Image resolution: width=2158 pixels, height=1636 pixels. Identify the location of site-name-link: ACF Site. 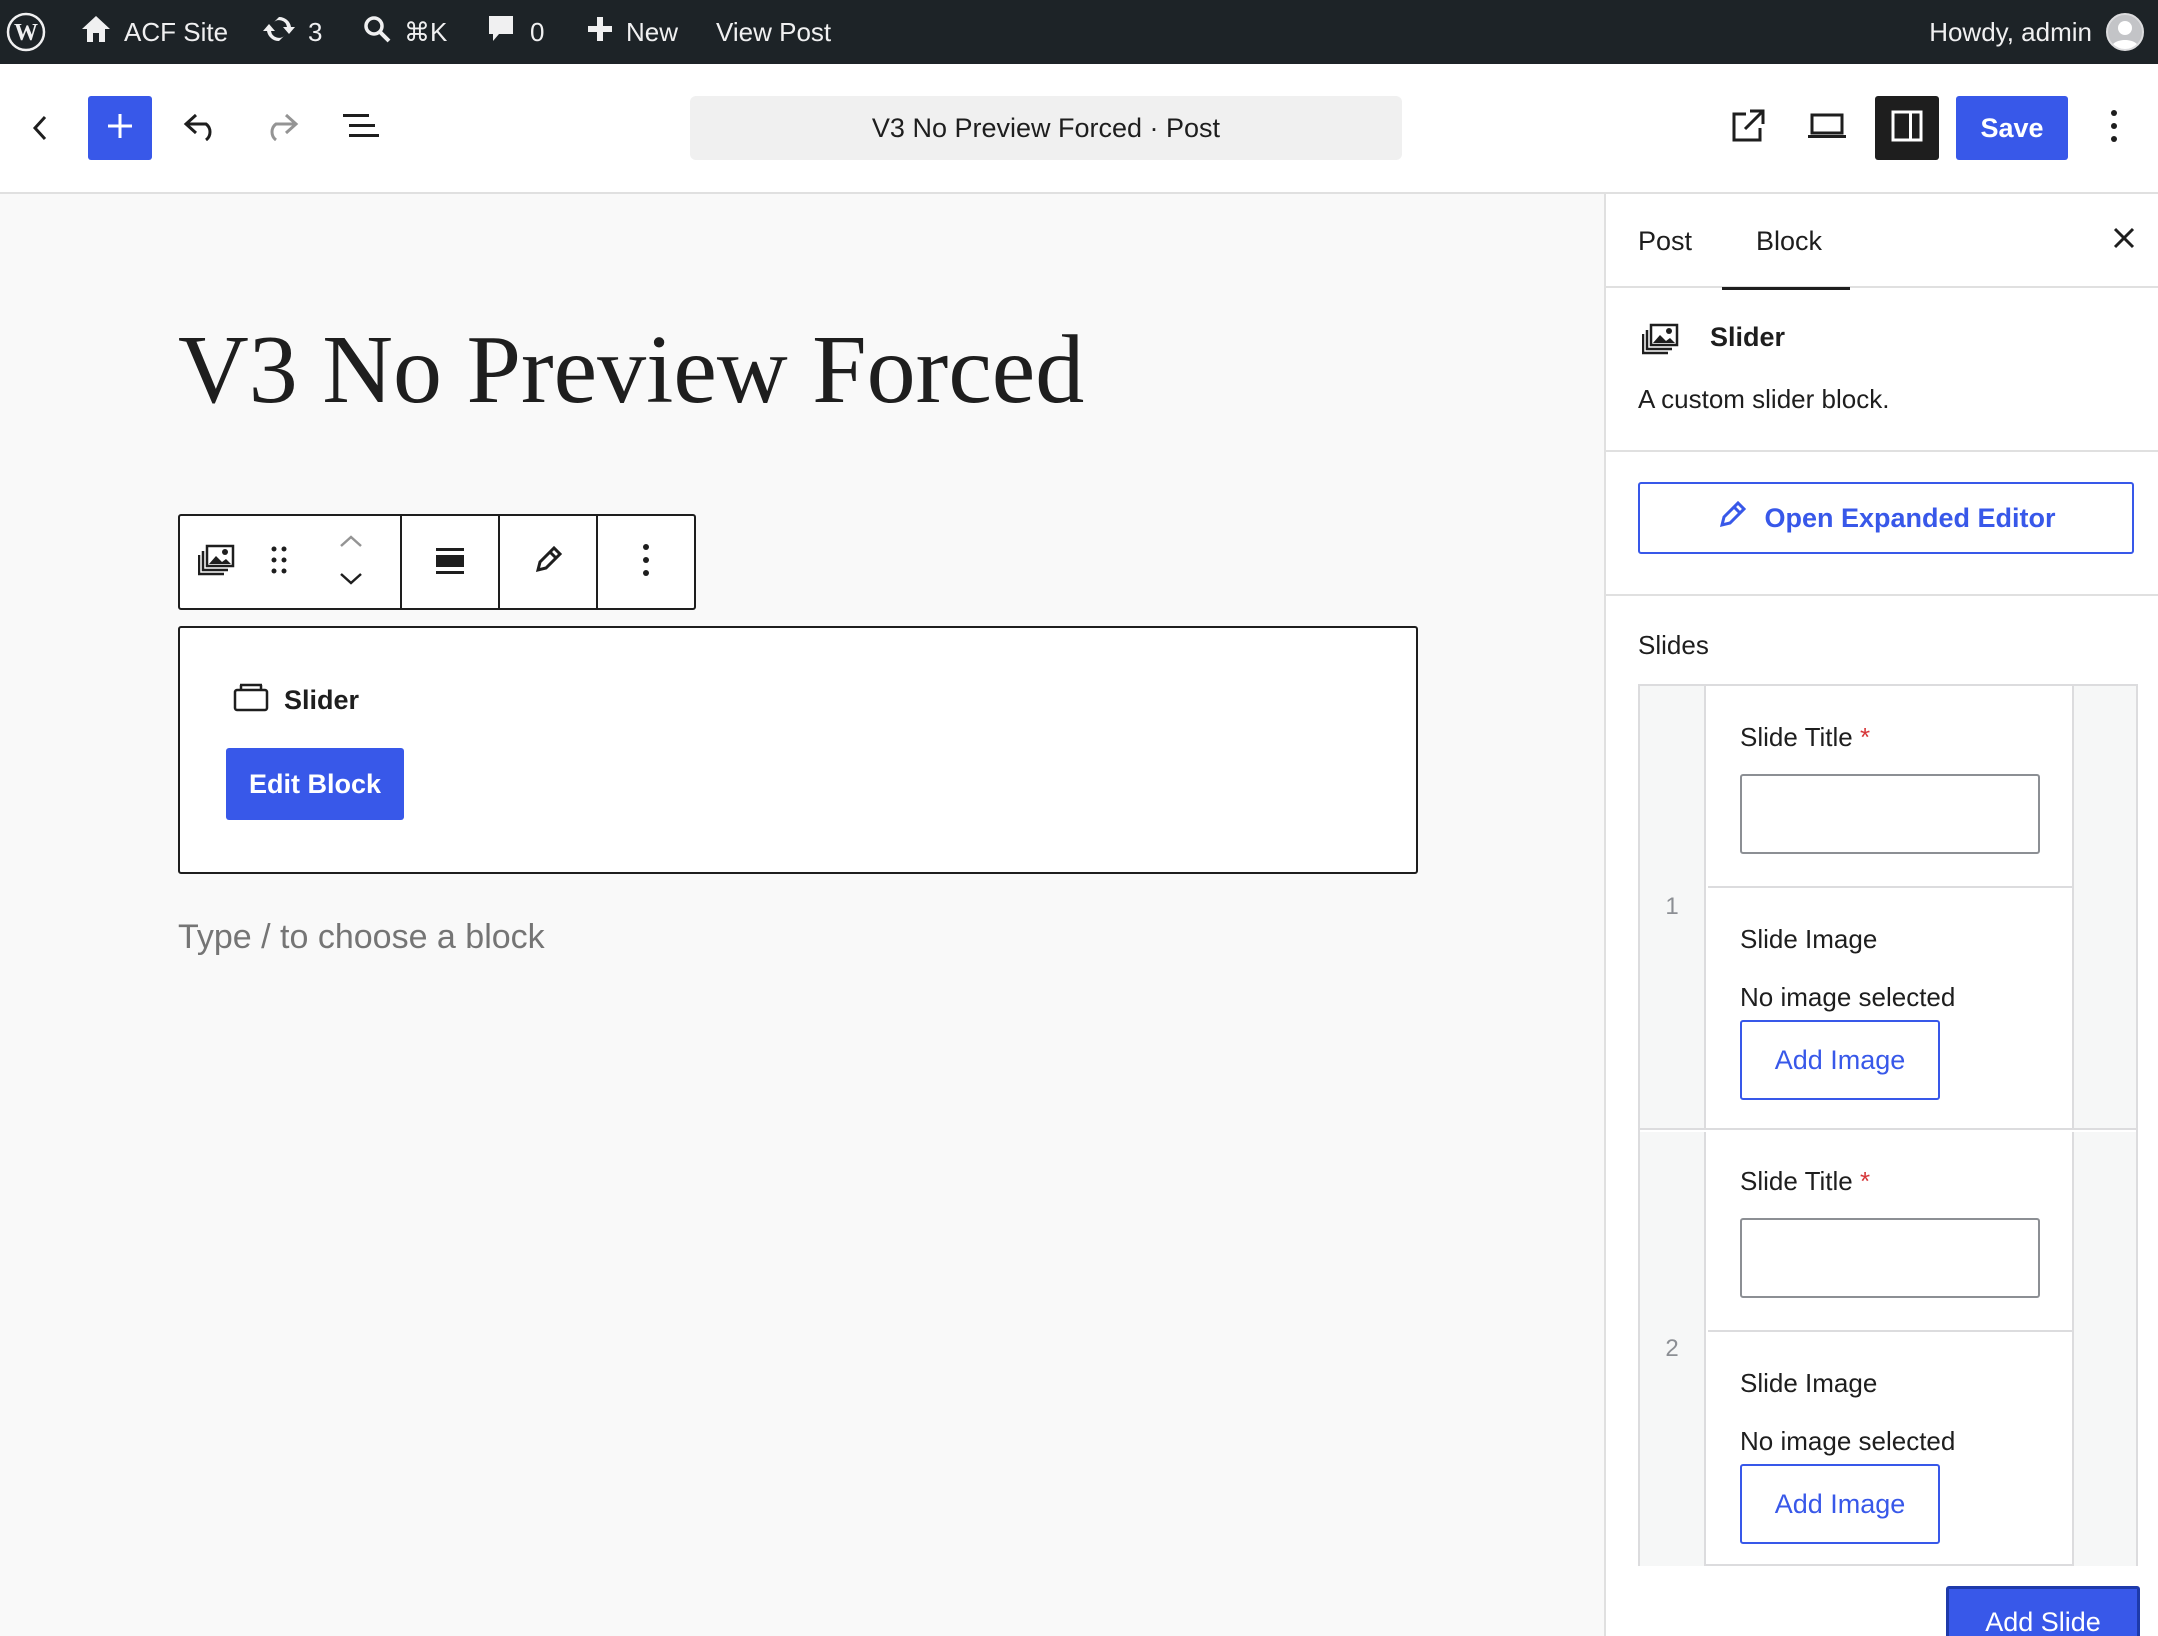
(154, 32).